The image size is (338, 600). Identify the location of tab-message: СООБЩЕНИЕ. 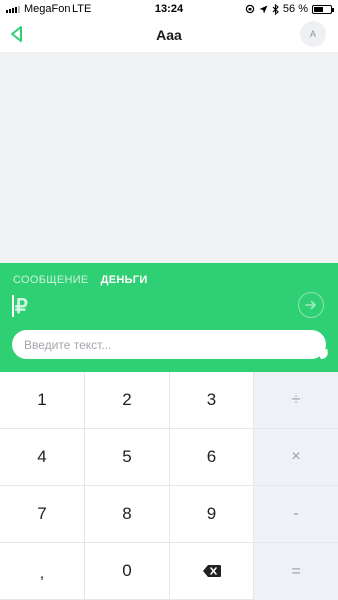
(51, 280).